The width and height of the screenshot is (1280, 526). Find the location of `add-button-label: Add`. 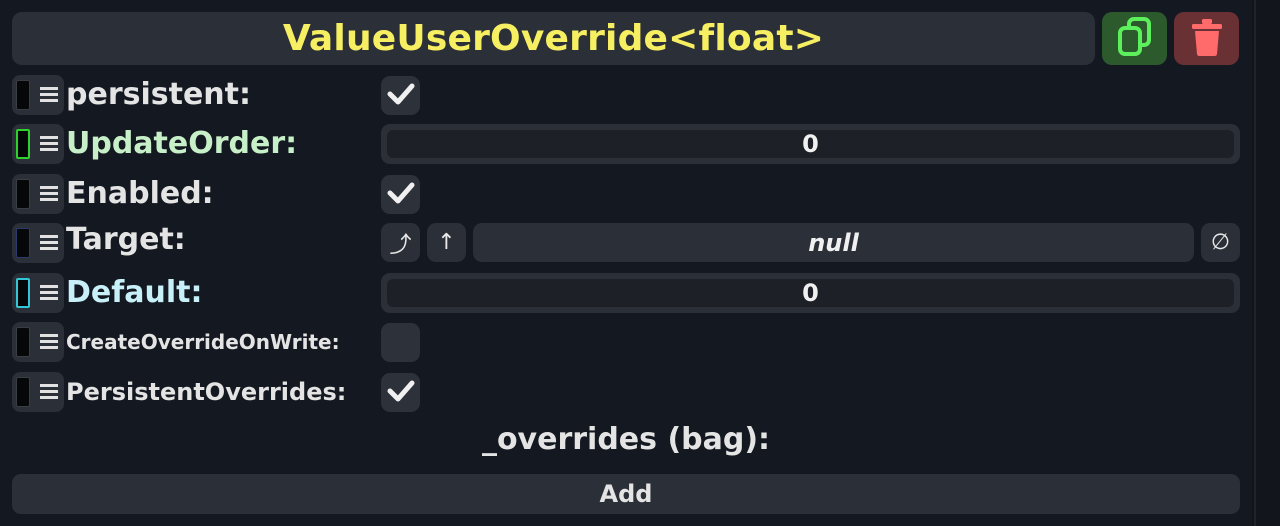

add-button-label: Add is located at coordinates (626, 494).